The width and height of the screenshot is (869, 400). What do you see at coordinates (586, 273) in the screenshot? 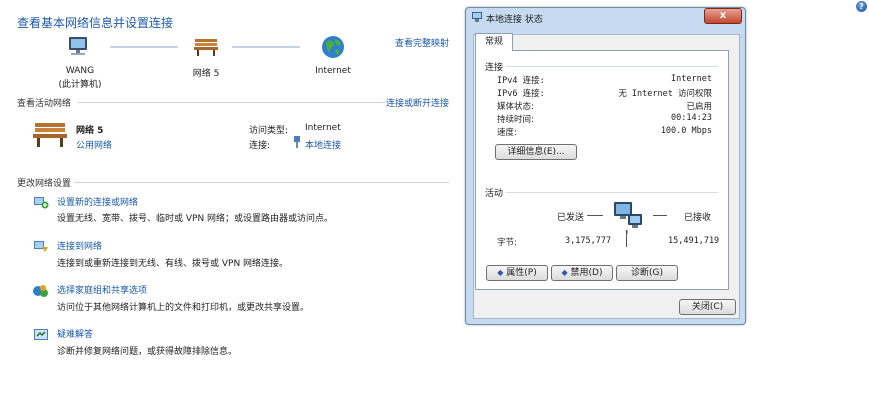
I see `disable-label: 禁用(D)` at bounding box center [586, 273].